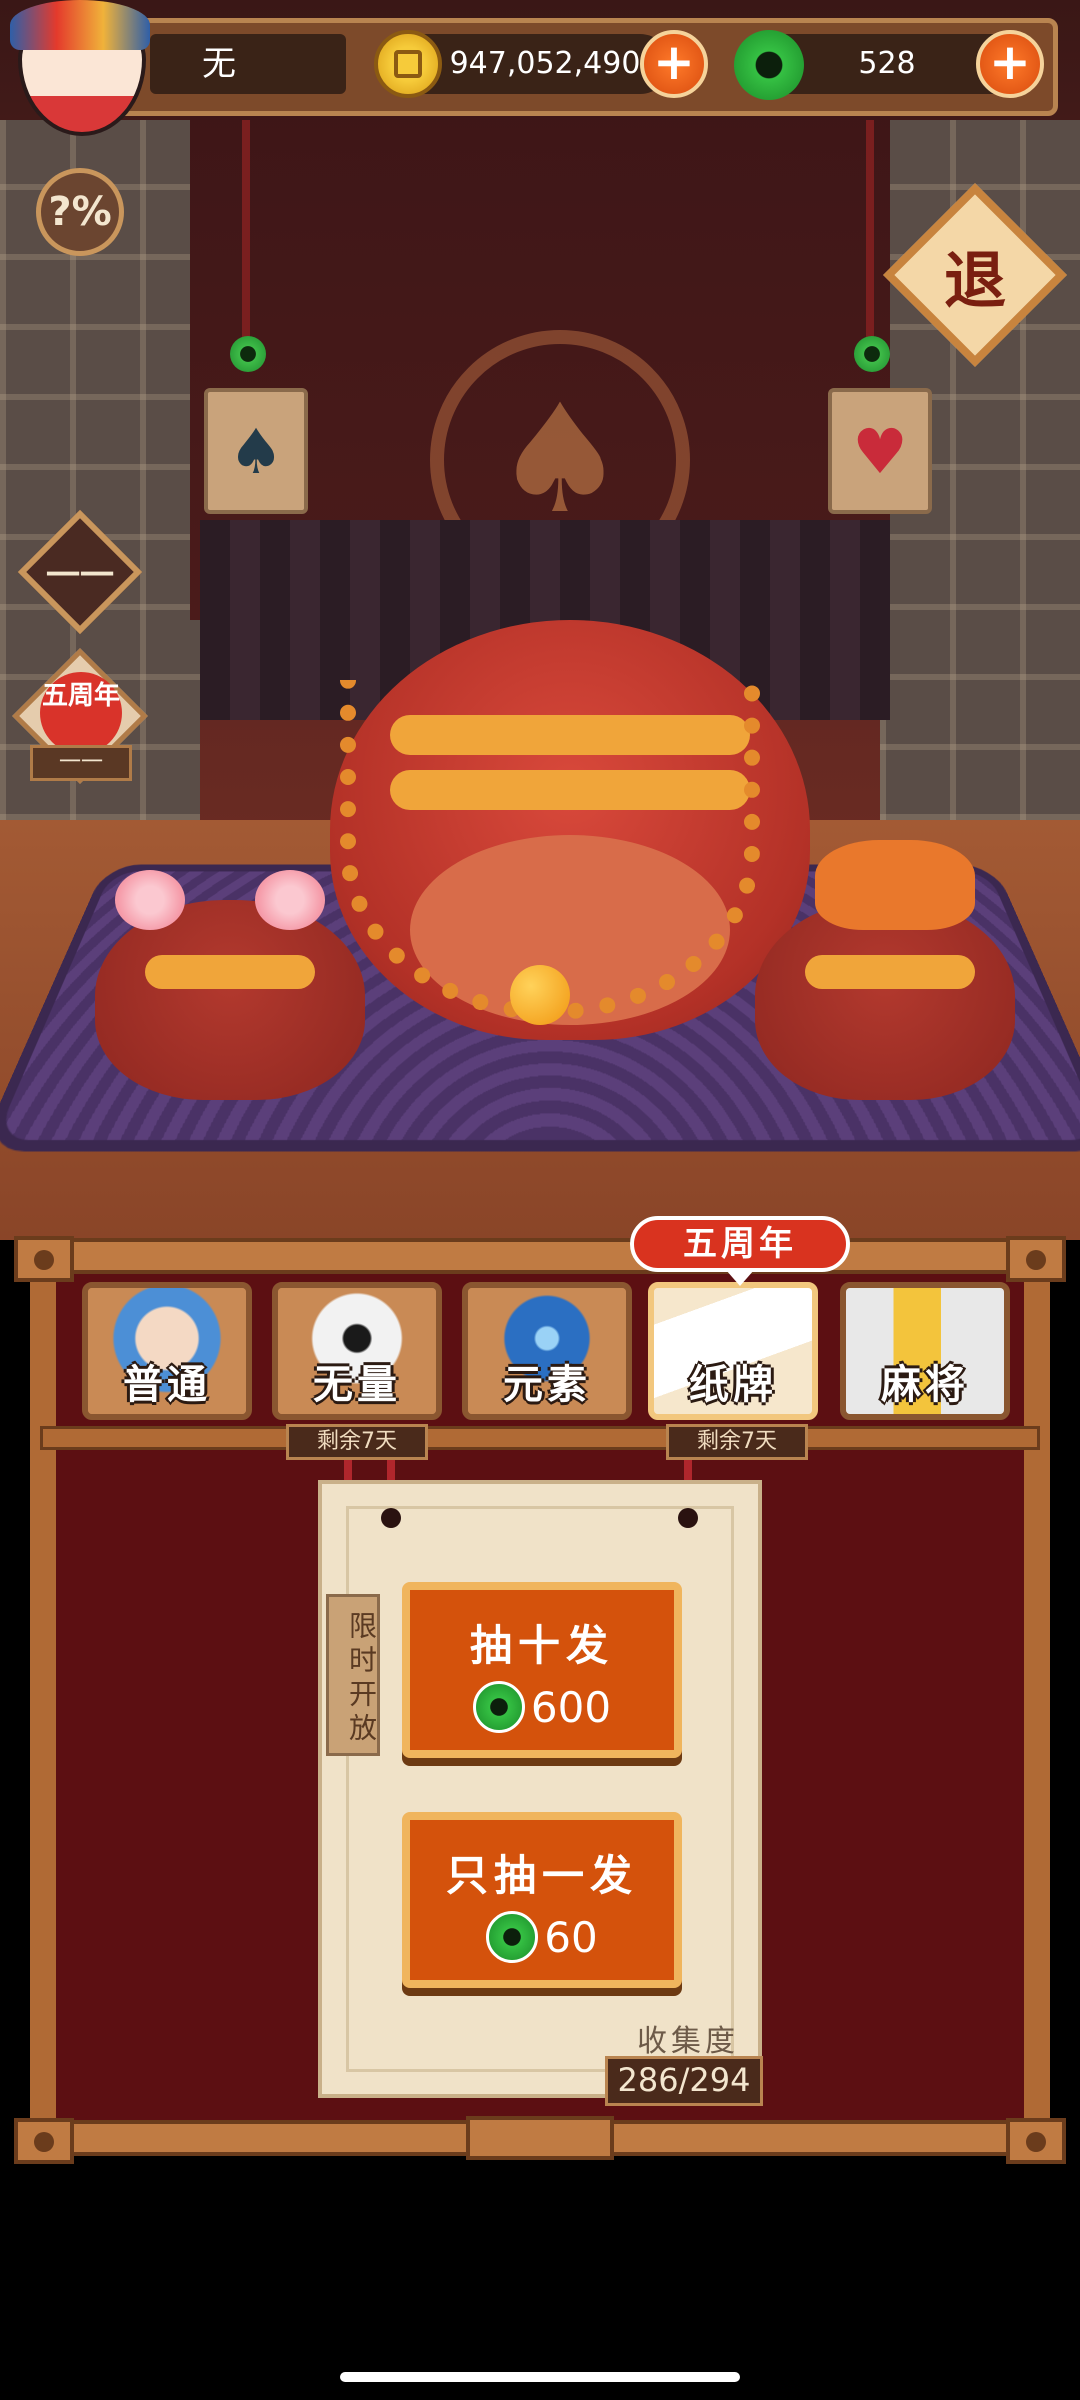 The height and width of the screenshot is (2400, 1080). Describe the element at coordinates (357, 1351) in the screenshot. I see `tab-infinite: 无量` at that location.